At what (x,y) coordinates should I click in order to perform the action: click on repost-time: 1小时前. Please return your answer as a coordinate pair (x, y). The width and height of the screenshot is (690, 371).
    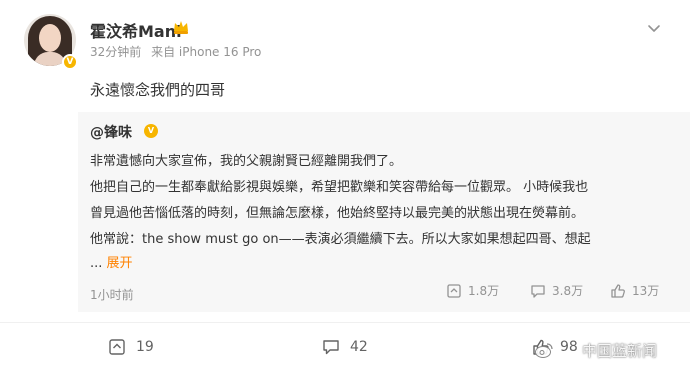
    Looking at the image, I should click on (112, 294).